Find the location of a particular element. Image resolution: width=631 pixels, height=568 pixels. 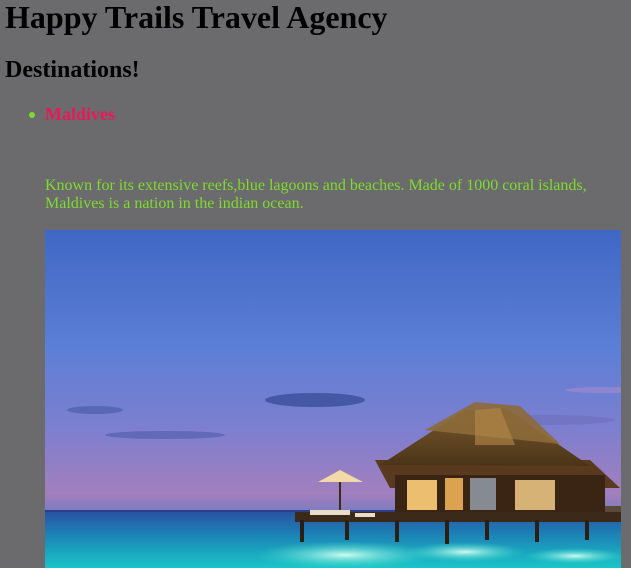

destinations-list: Maldives is located at coordinates (57, 114).